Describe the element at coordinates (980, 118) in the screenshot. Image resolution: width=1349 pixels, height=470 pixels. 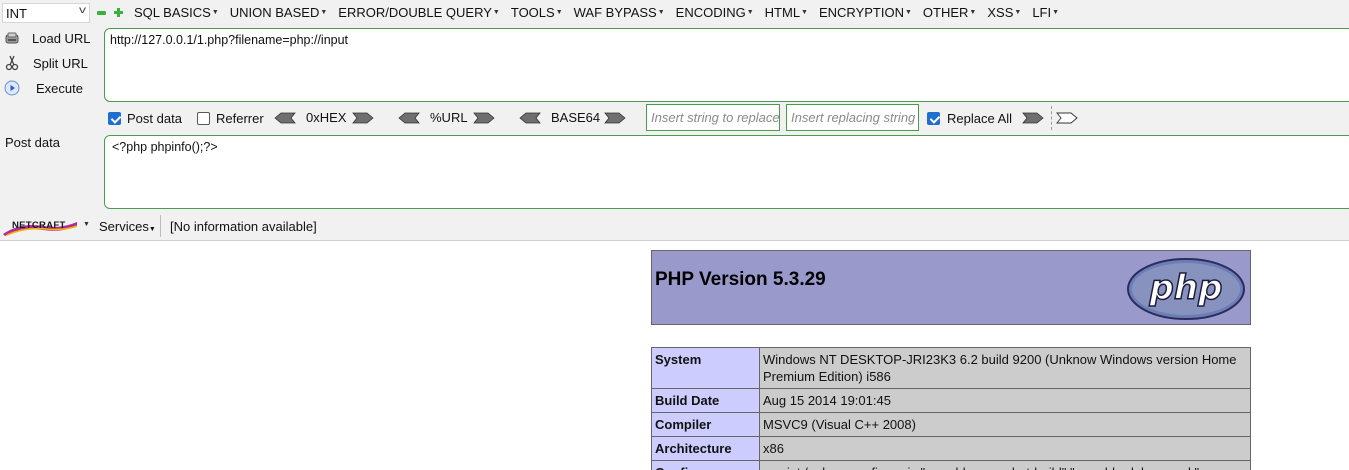
I see `replace-all-label: Replace All` at that location.